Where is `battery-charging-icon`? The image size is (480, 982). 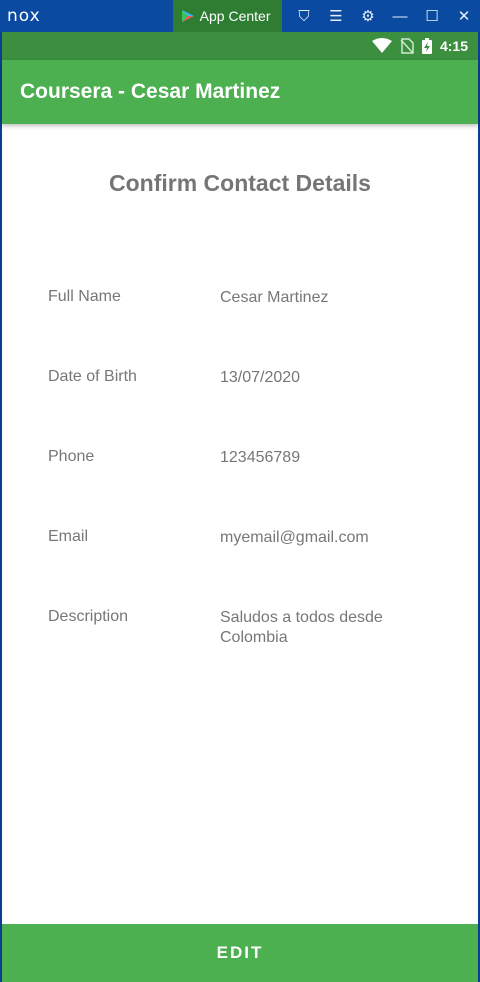
battery-charging-icon is located at coordinates (426, 46).